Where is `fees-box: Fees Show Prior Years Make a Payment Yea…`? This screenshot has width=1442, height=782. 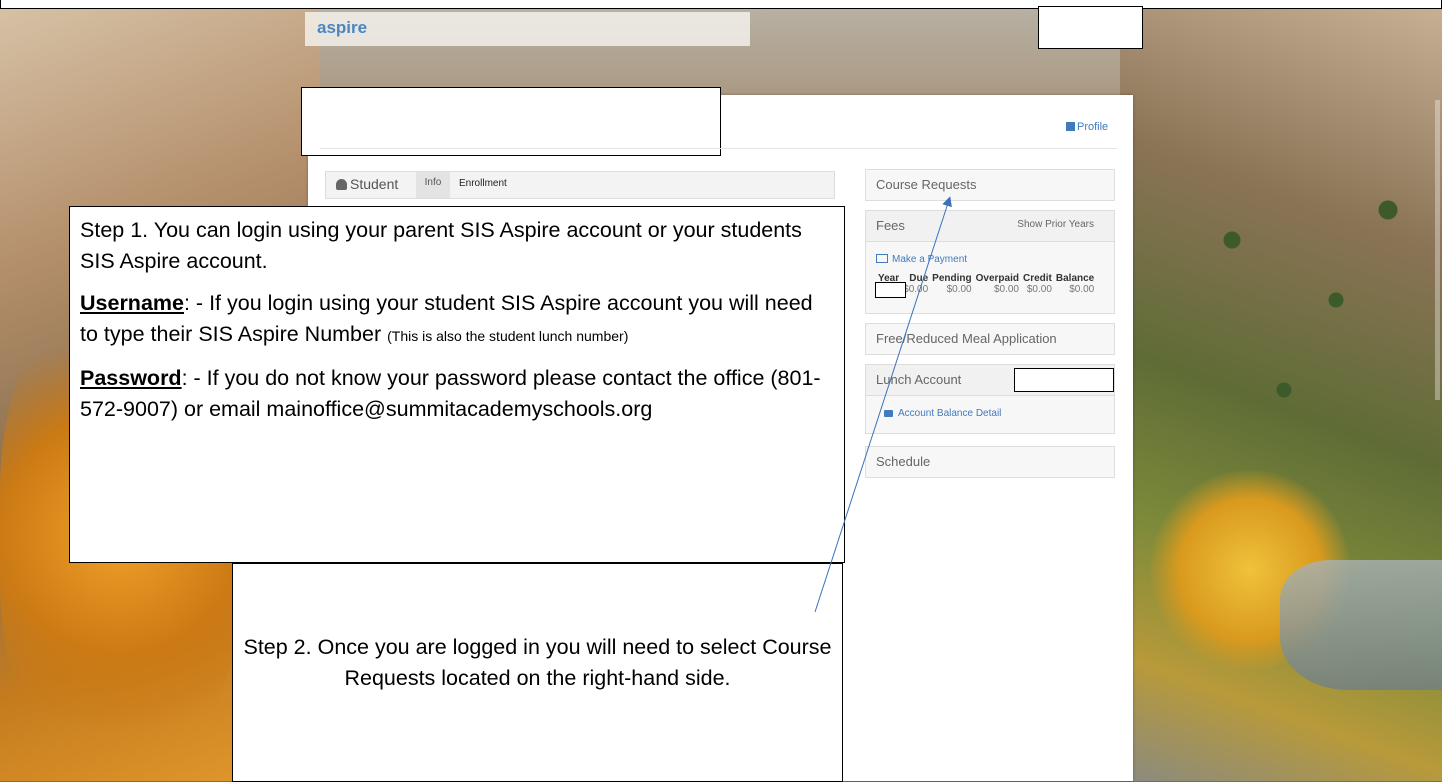 fees-box: Fees Show Prior Years Make a Payment Yea… is located at coordinates (990, 262).